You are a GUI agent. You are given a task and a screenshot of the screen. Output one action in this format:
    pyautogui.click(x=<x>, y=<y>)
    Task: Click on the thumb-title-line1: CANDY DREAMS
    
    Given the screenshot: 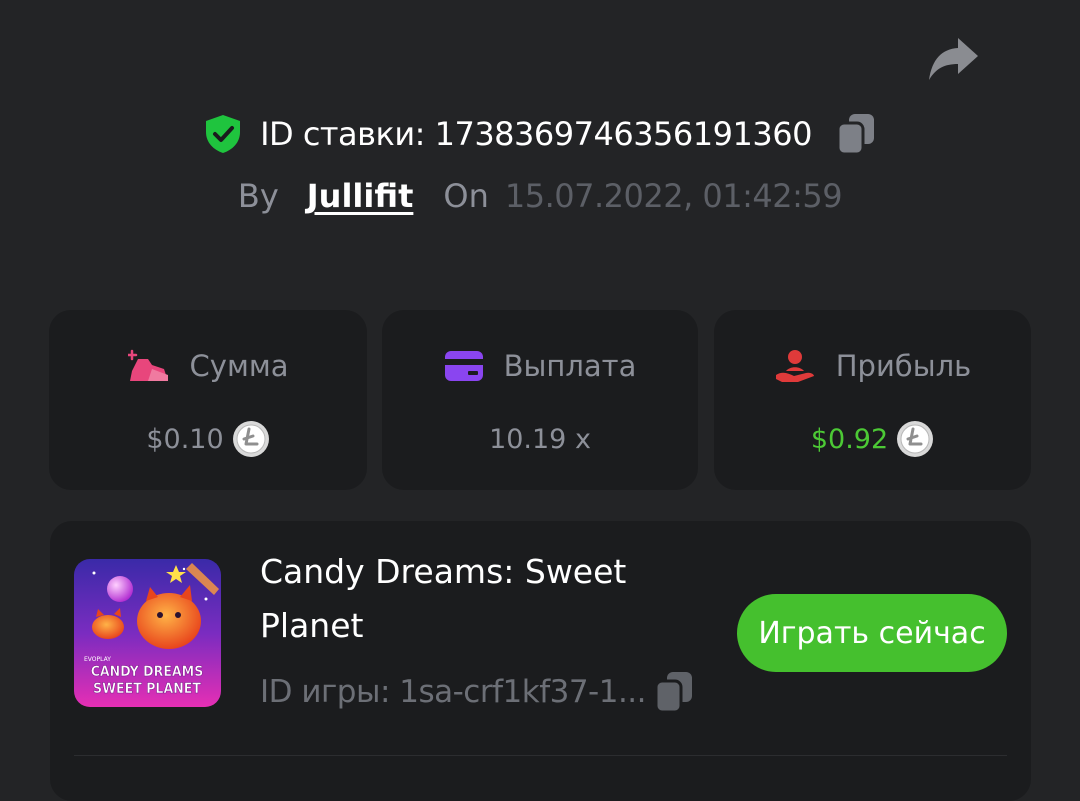 What is the action you would take?
    pyautogui.click(x=147, y=672)
    